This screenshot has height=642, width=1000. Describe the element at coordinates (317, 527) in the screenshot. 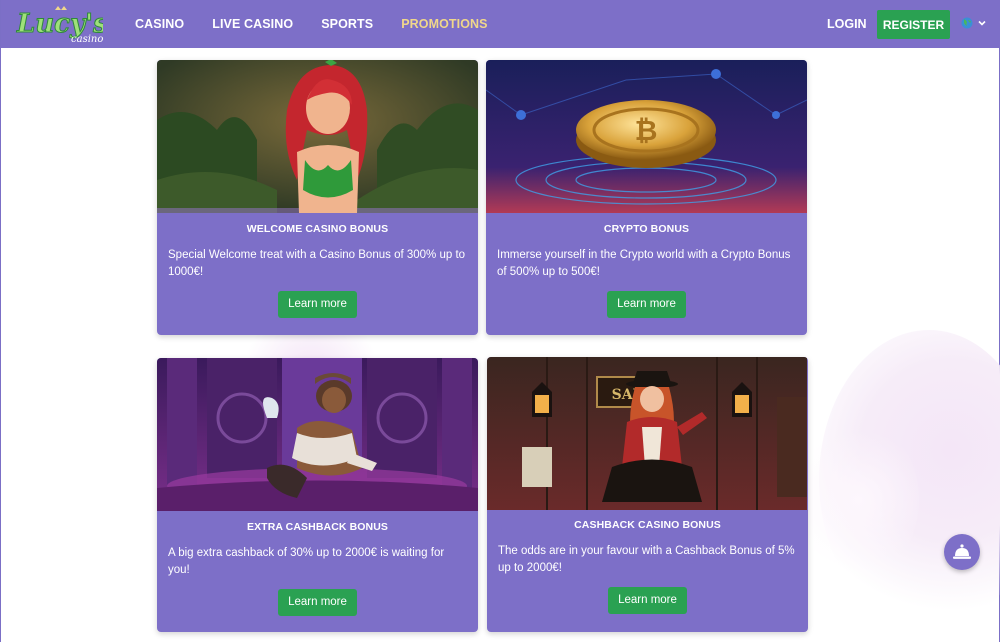

I see `promo-title: EXTRA CASHBACK BONUS` at that location.